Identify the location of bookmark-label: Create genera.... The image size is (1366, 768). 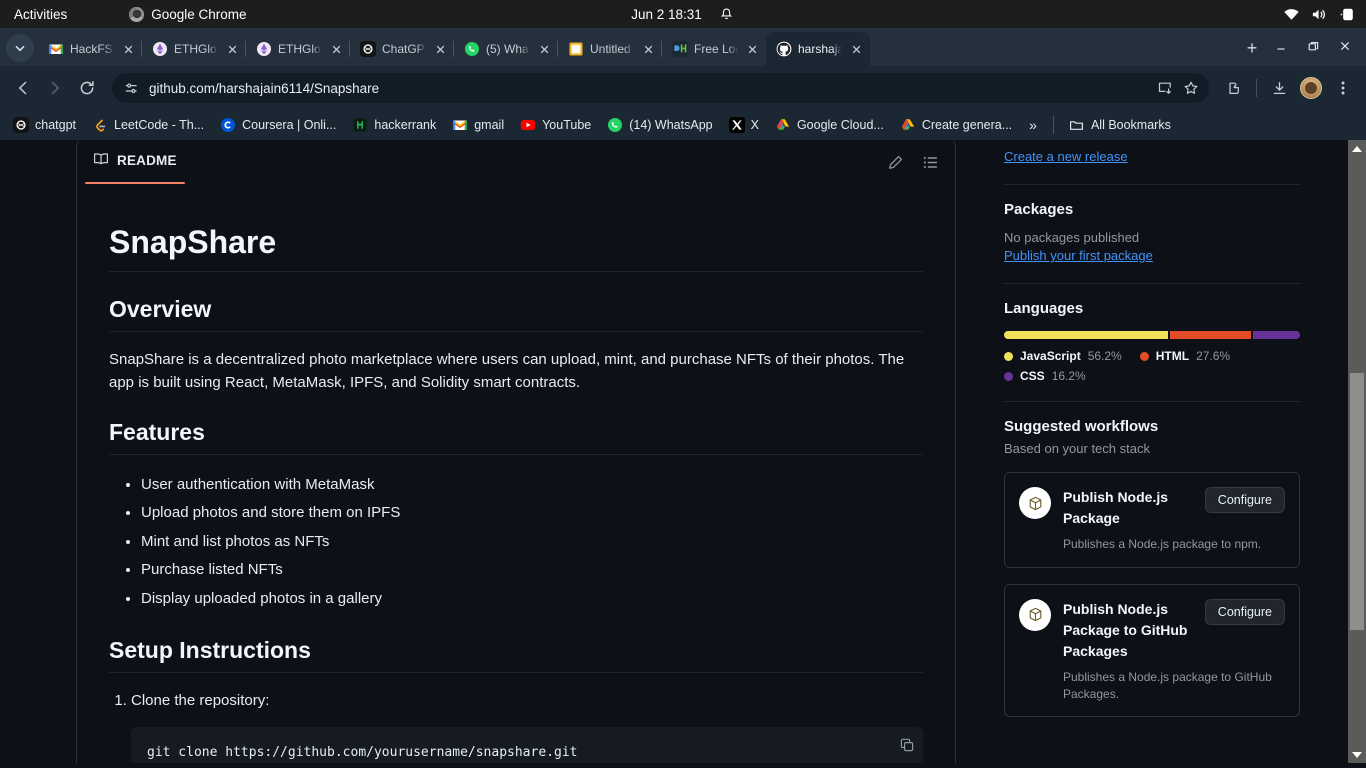
(967, 125).